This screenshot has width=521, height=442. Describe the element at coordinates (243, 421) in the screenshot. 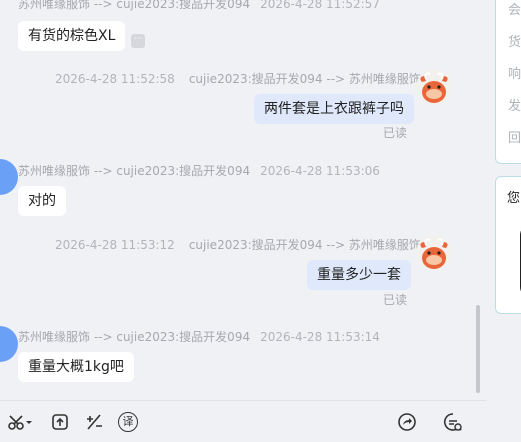

I see `input-toolbar: 译` at that location.